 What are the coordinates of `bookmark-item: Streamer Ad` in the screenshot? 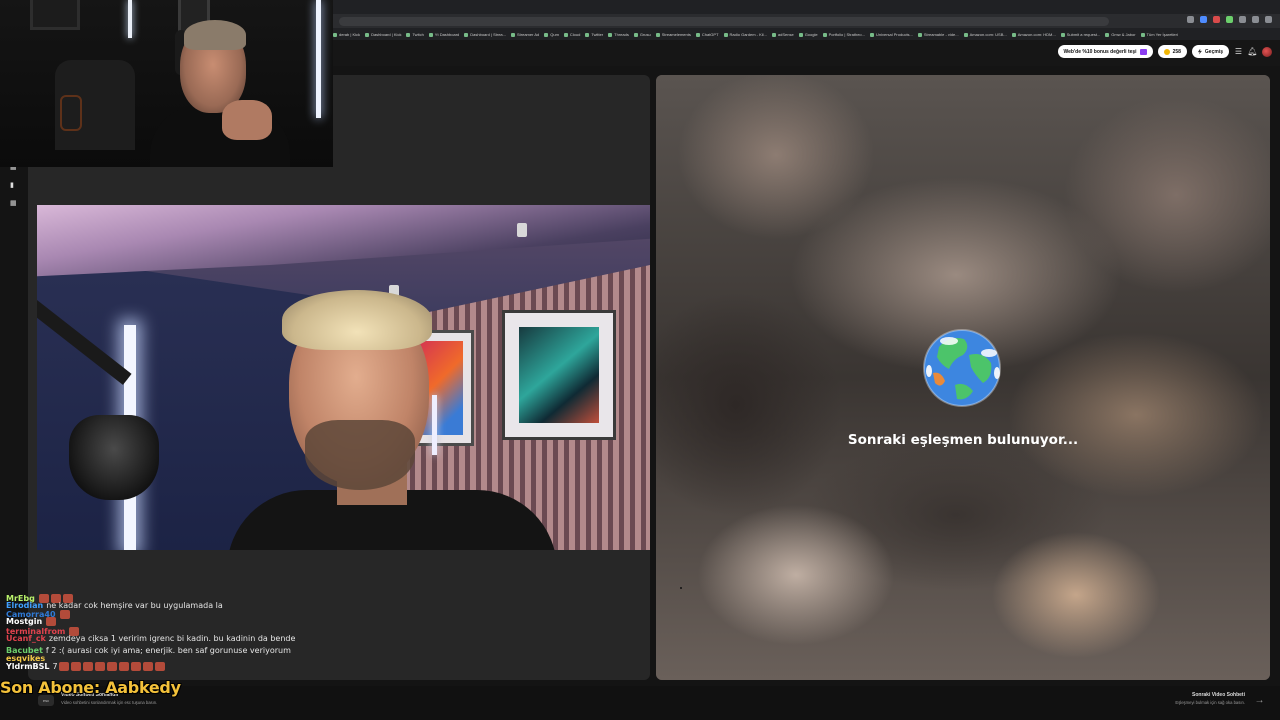 It's located at (527, 34).